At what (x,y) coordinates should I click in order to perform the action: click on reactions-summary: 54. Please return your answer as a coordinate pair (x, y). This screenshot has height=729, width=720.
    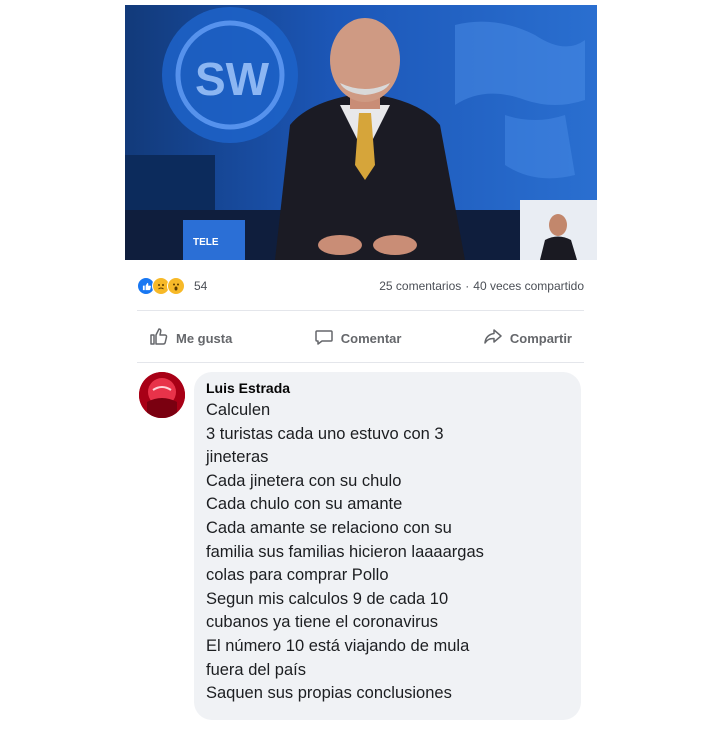
    Looking at the image, I should click on (172, 286).